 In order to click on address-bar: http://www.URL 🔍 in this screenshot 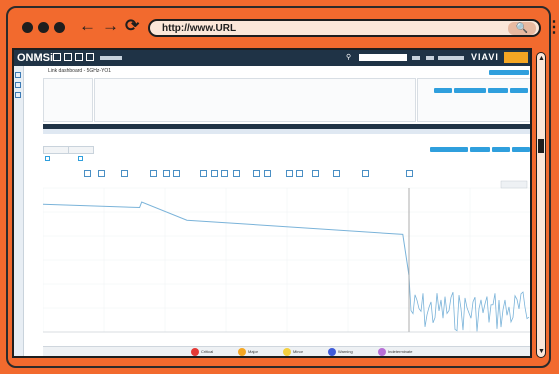, I will do `click(344, 28)`.